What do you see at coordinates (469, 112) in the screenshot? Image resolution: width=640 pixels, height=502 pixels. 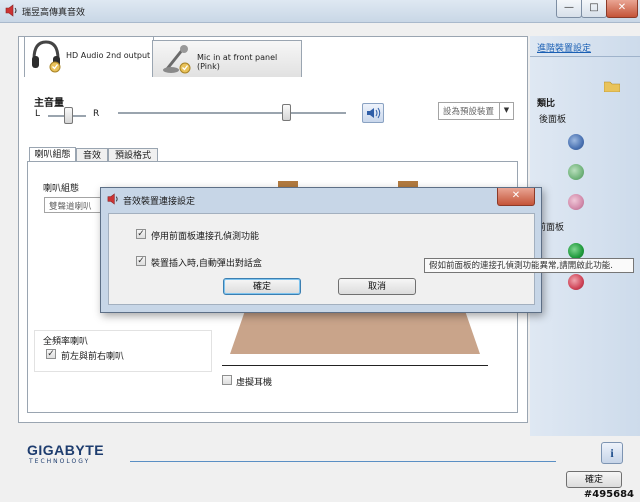 I see `dropdown-label: 設為預設裝置` at bounding box center [469, 112].